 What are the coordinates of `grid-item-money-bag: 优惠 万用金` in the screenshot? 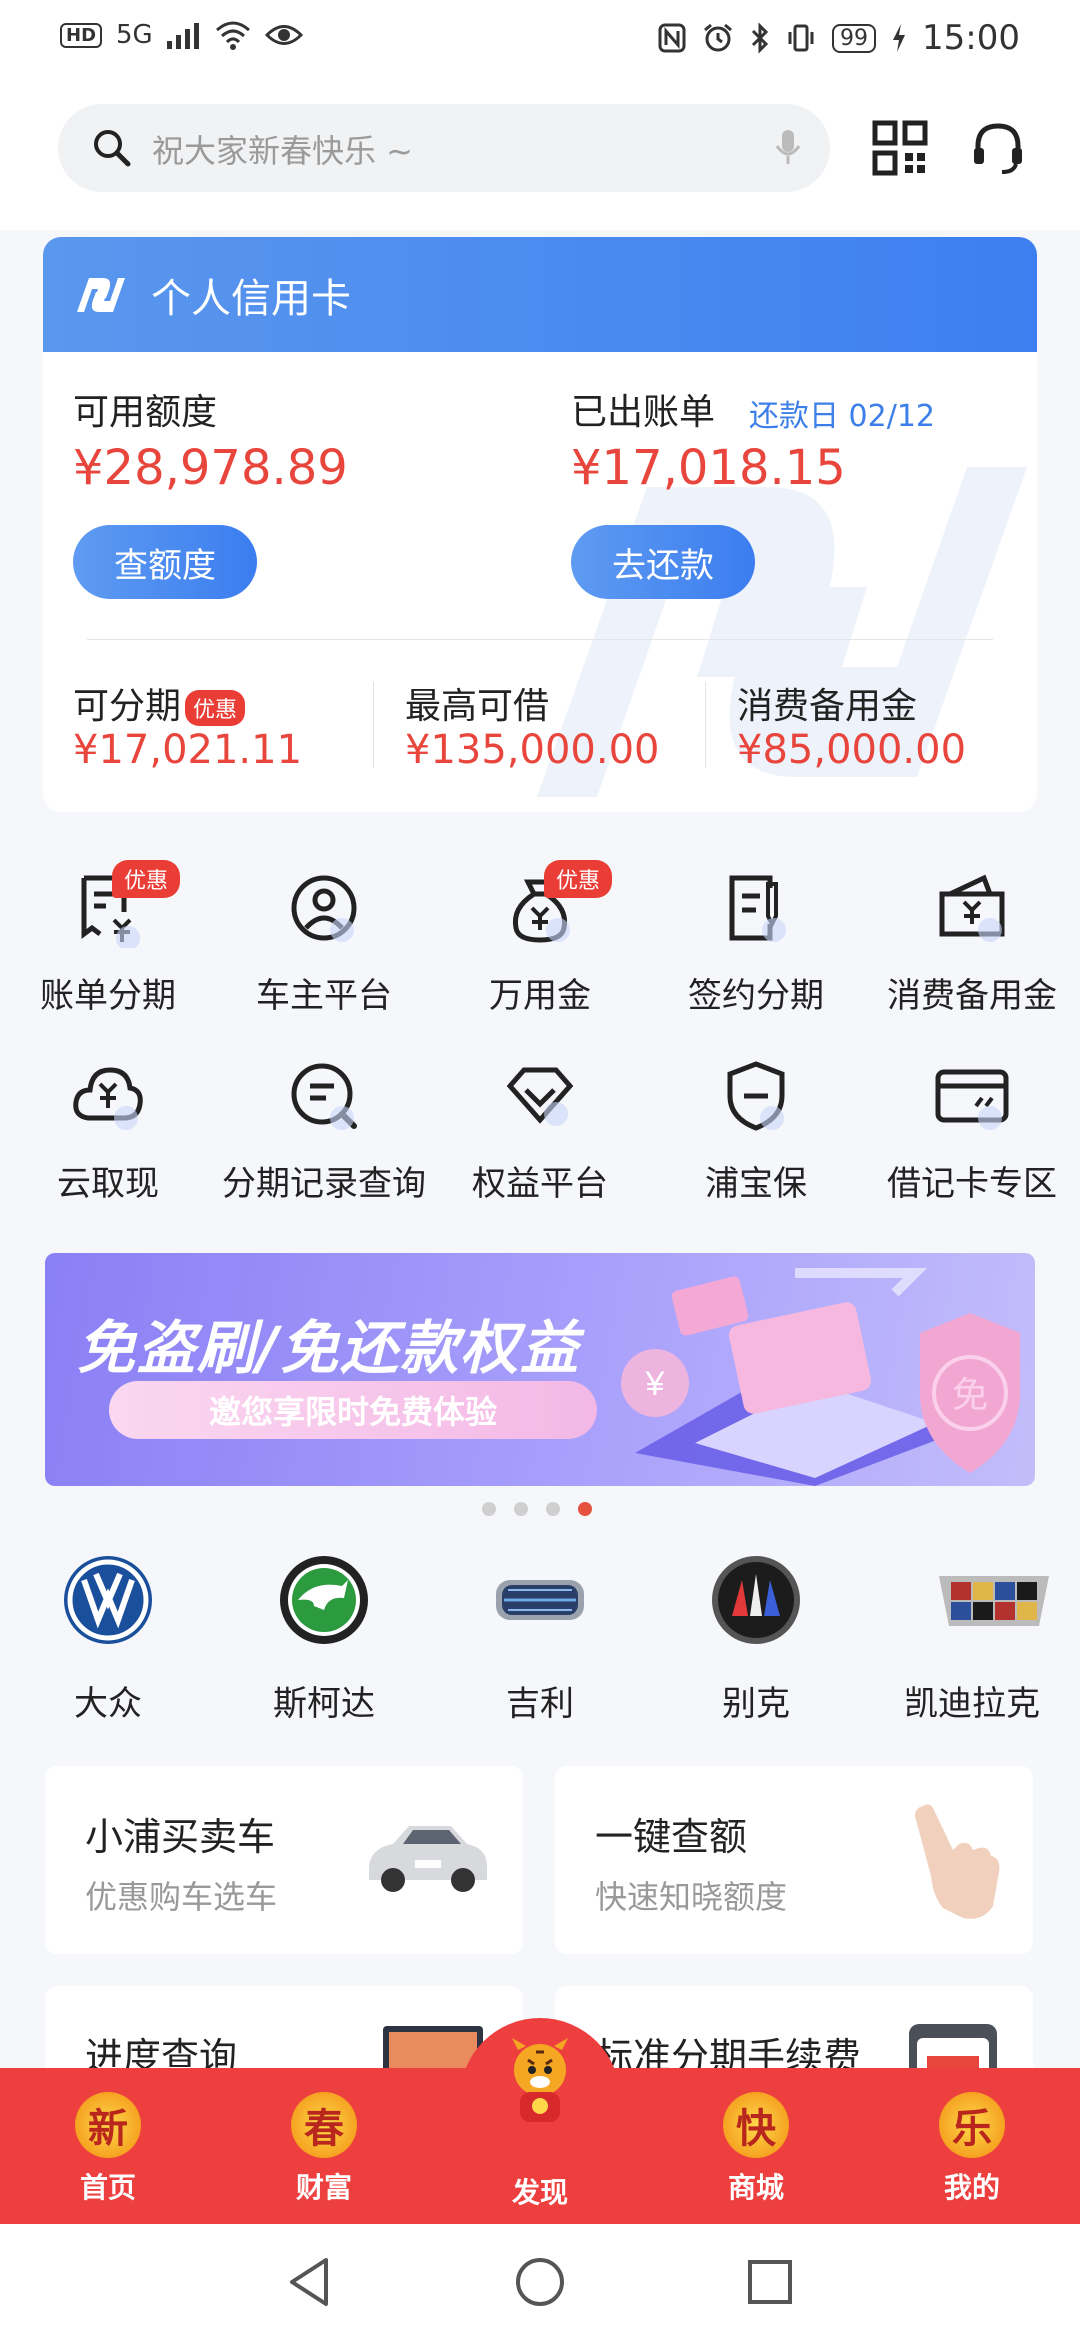 It's located at (540, 938).